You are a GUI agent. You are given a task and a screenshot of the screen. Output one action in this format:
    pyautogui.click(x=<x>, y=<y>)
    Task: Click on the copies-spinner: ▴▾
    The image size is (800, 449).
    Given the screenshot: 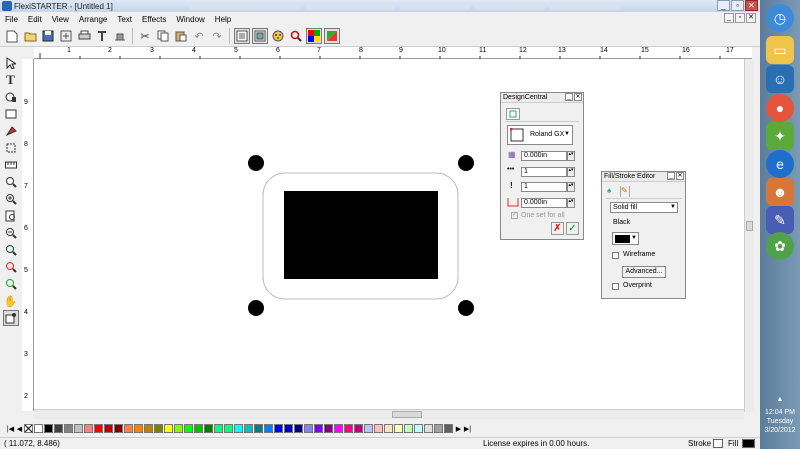 What is the action you would take?
    pyautogui.click(x=571, y=187)
    